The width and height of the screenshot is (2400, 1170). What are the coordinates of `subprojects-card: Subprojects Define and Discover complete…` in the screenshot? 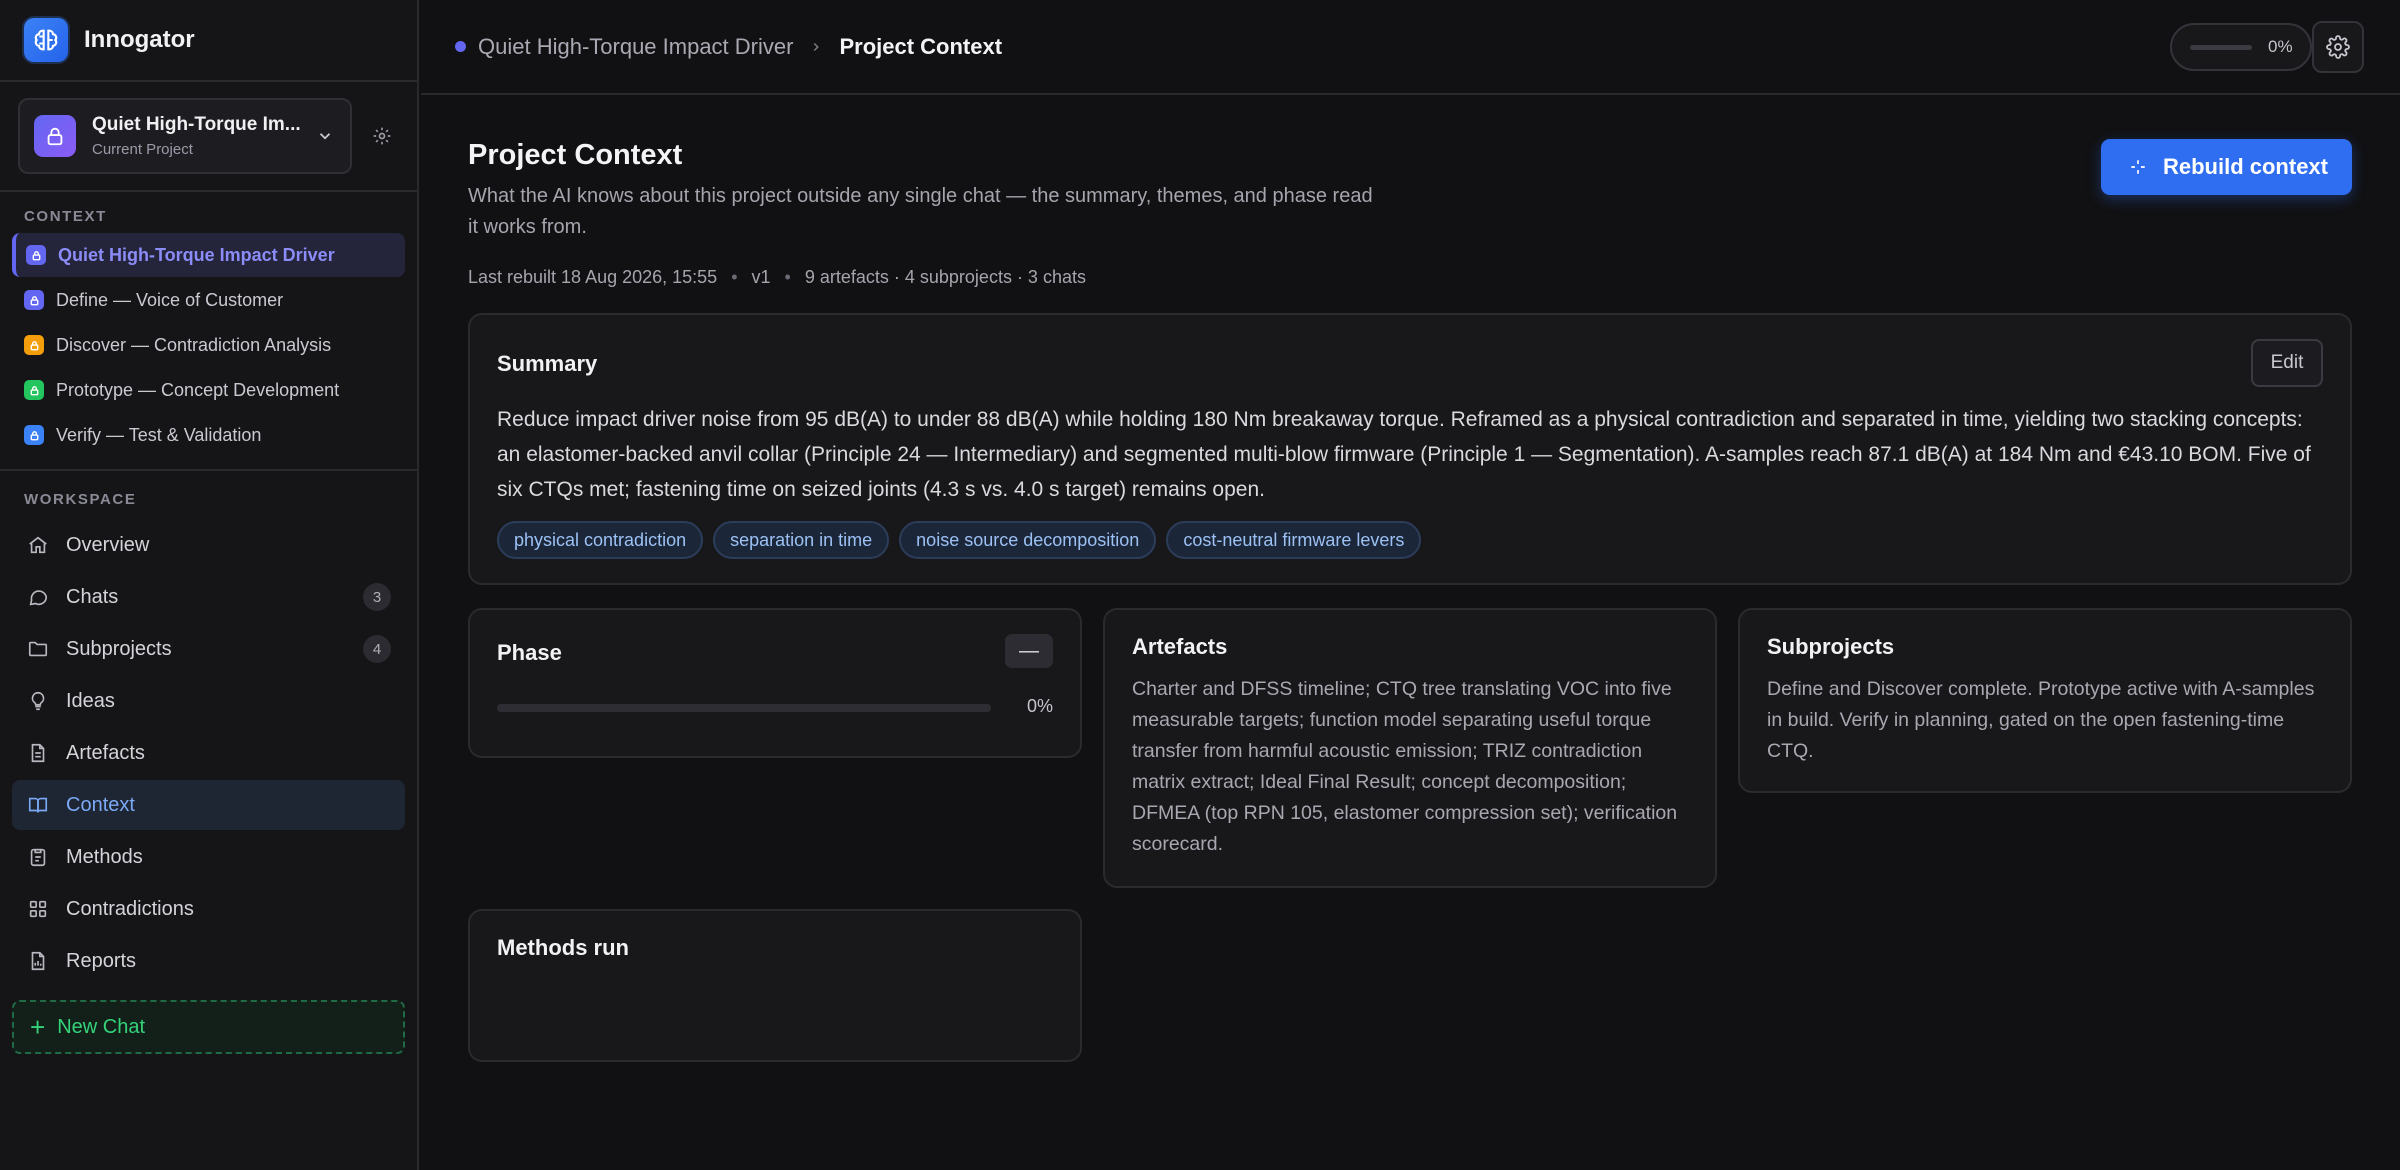 It's located at (2045, 700).